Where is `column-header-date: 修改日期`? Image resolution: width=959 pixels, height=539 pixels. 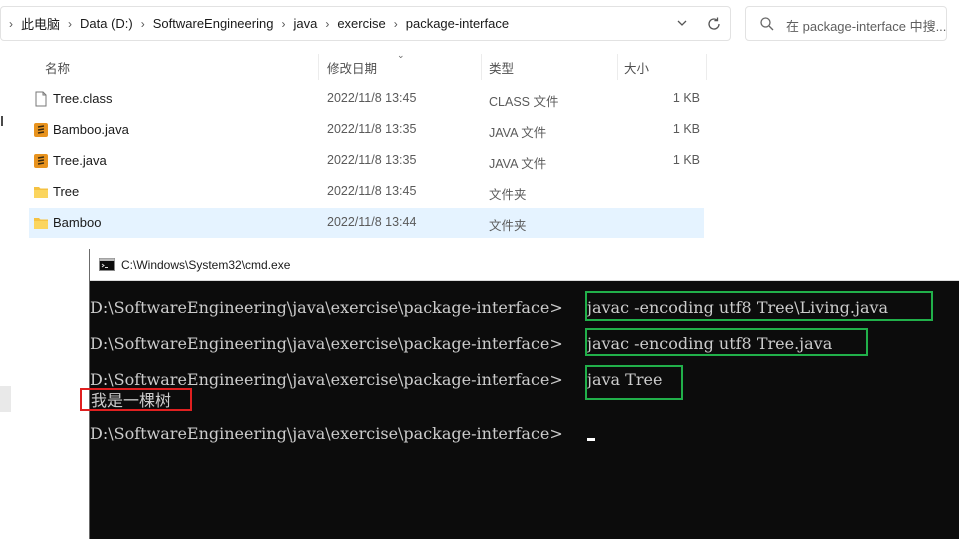
column-header-date: 修改日期 is located at coordinates (352, 67).